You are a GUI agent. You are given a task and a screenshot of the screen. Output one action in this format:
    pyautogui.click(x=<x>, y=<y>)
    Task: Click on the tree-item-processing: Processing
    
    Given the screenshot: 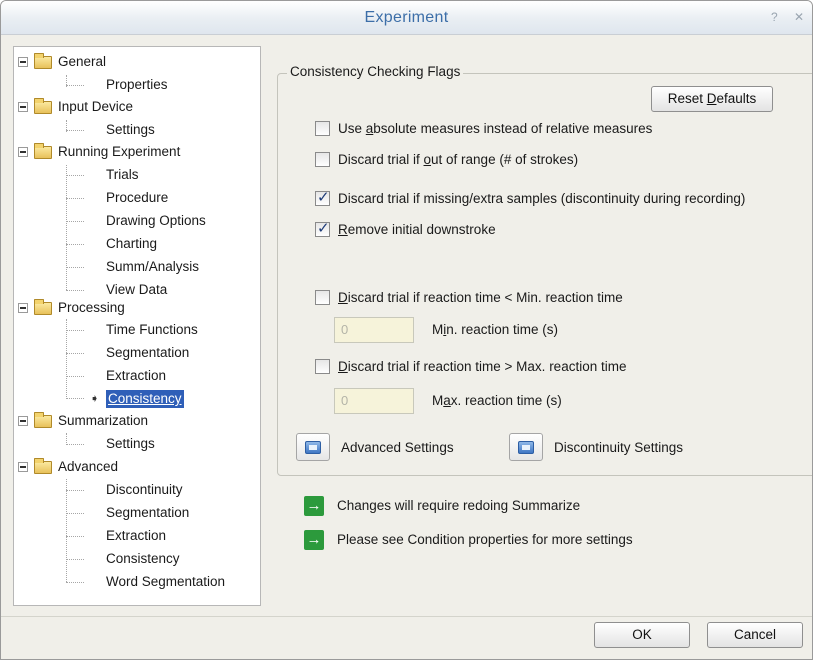 What is the action you would take?
    pyautogui.click(x=136, y=308)
    